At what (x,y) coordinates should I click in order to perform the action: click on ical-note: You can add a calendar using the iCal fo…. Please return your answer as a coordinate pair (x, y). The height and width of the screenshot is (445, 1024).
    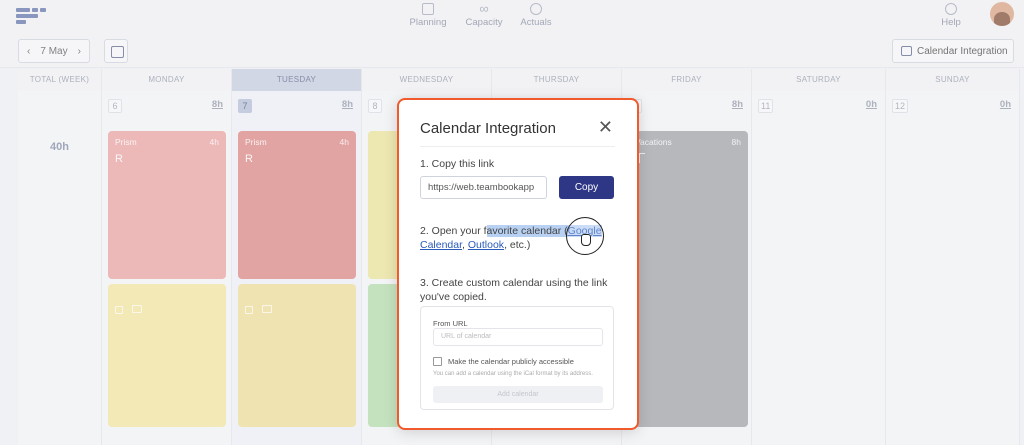
    Looking at the image, I should click on (513, 374).